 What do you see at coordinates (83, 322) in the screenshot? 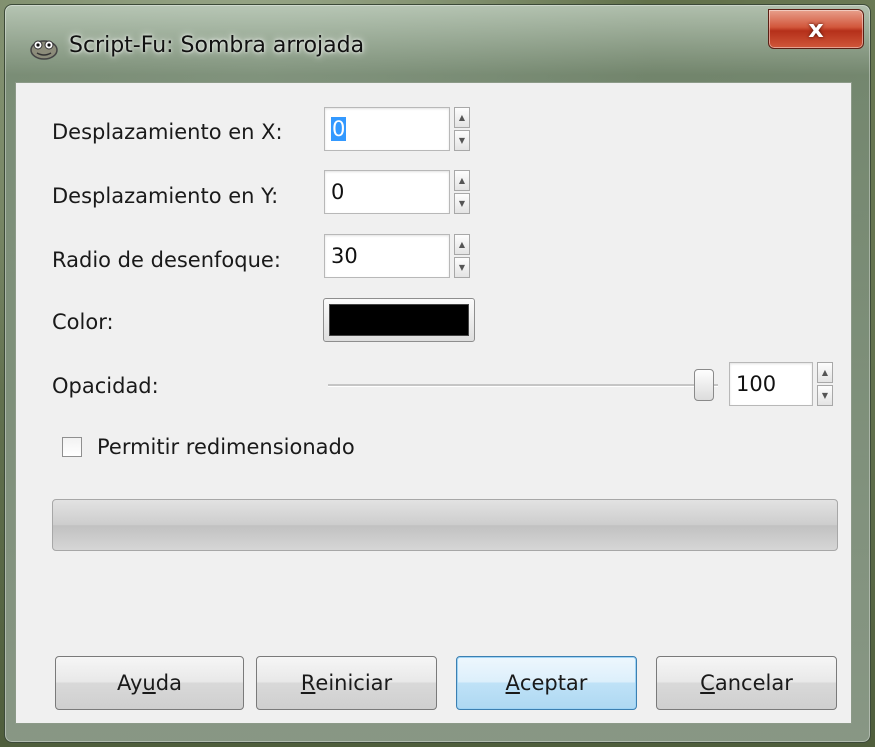
I see `color-label: Color:` at bounding box center [83, 322].